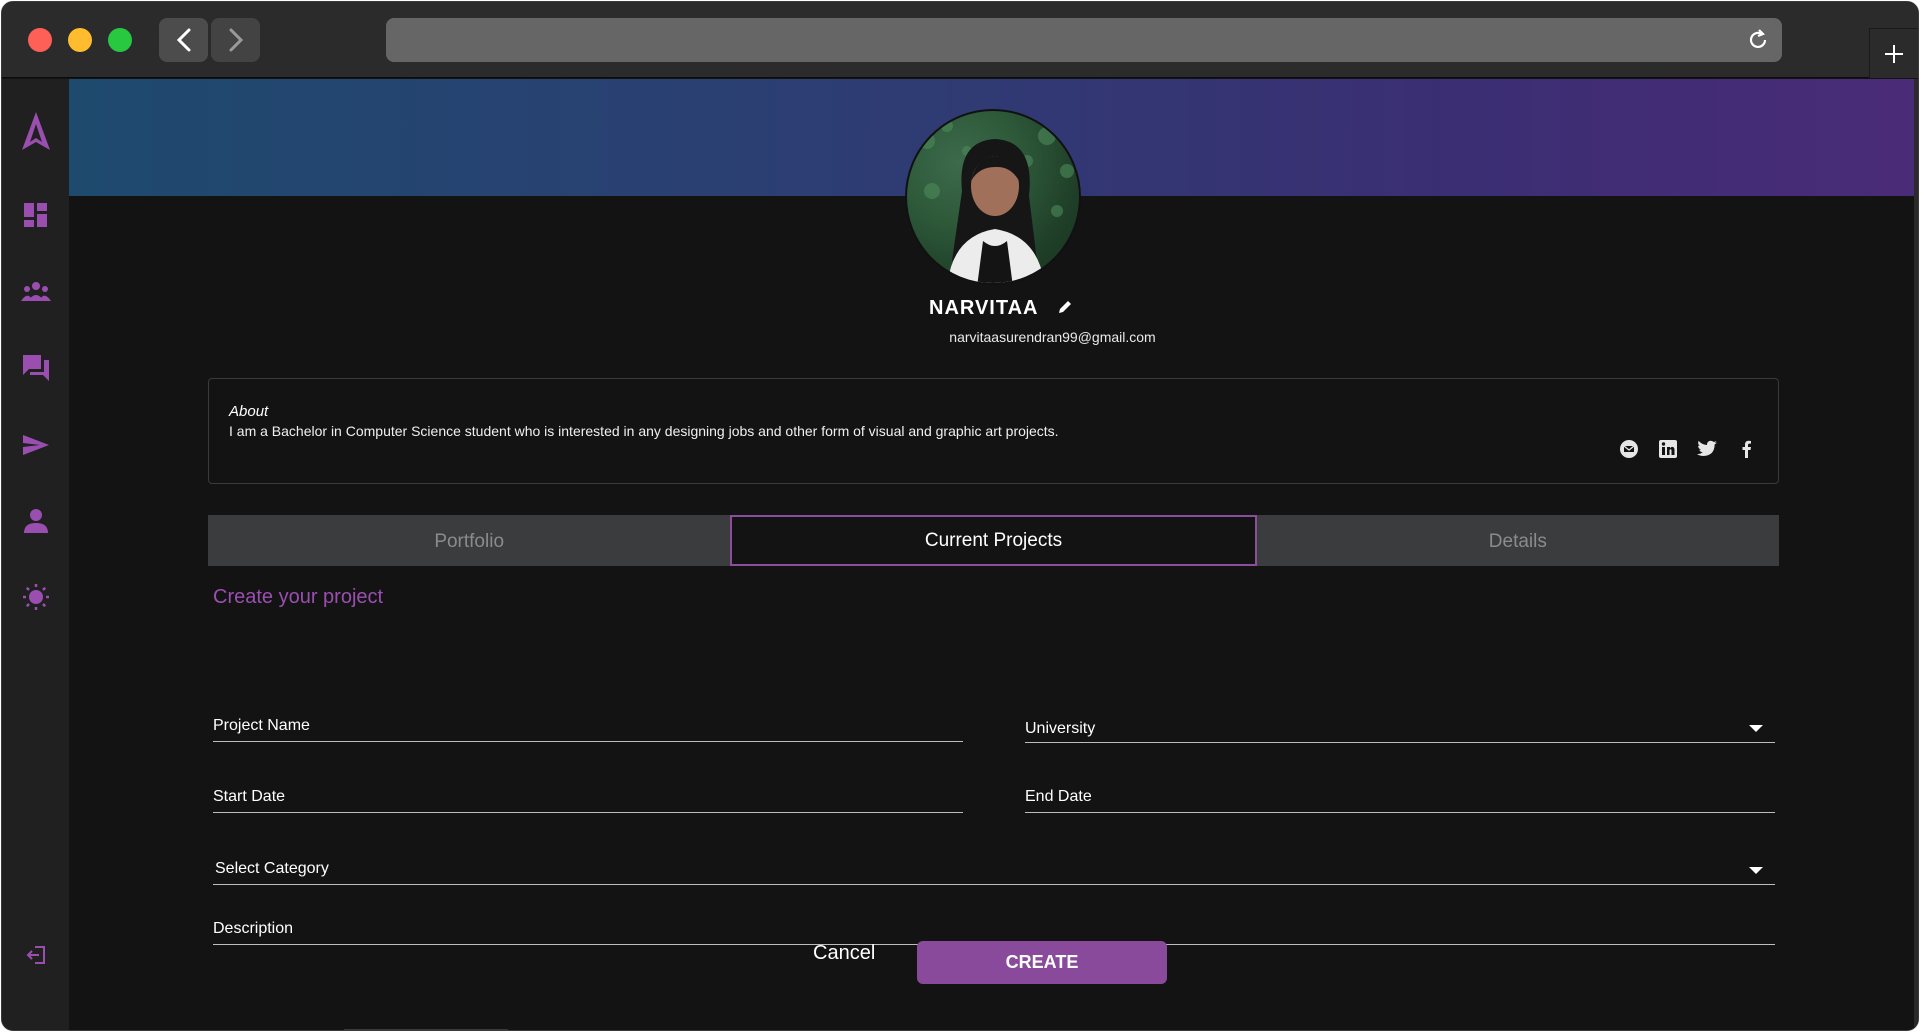  Describe the element at coordinates (994, 870) in the screenshot. I see `category-select: Select Category` at that location.